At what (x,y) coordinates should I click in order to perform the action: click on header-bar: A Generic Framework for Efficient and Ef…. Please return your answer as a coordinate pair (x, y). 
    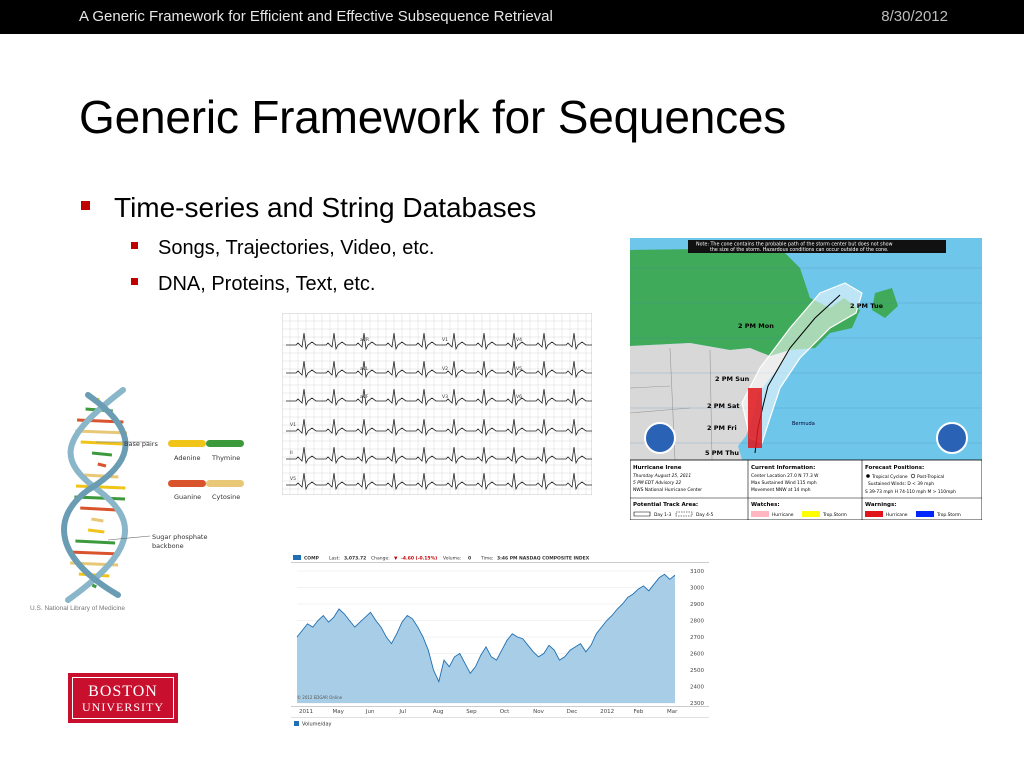
    Looking at the image, I should click on (512, 17).